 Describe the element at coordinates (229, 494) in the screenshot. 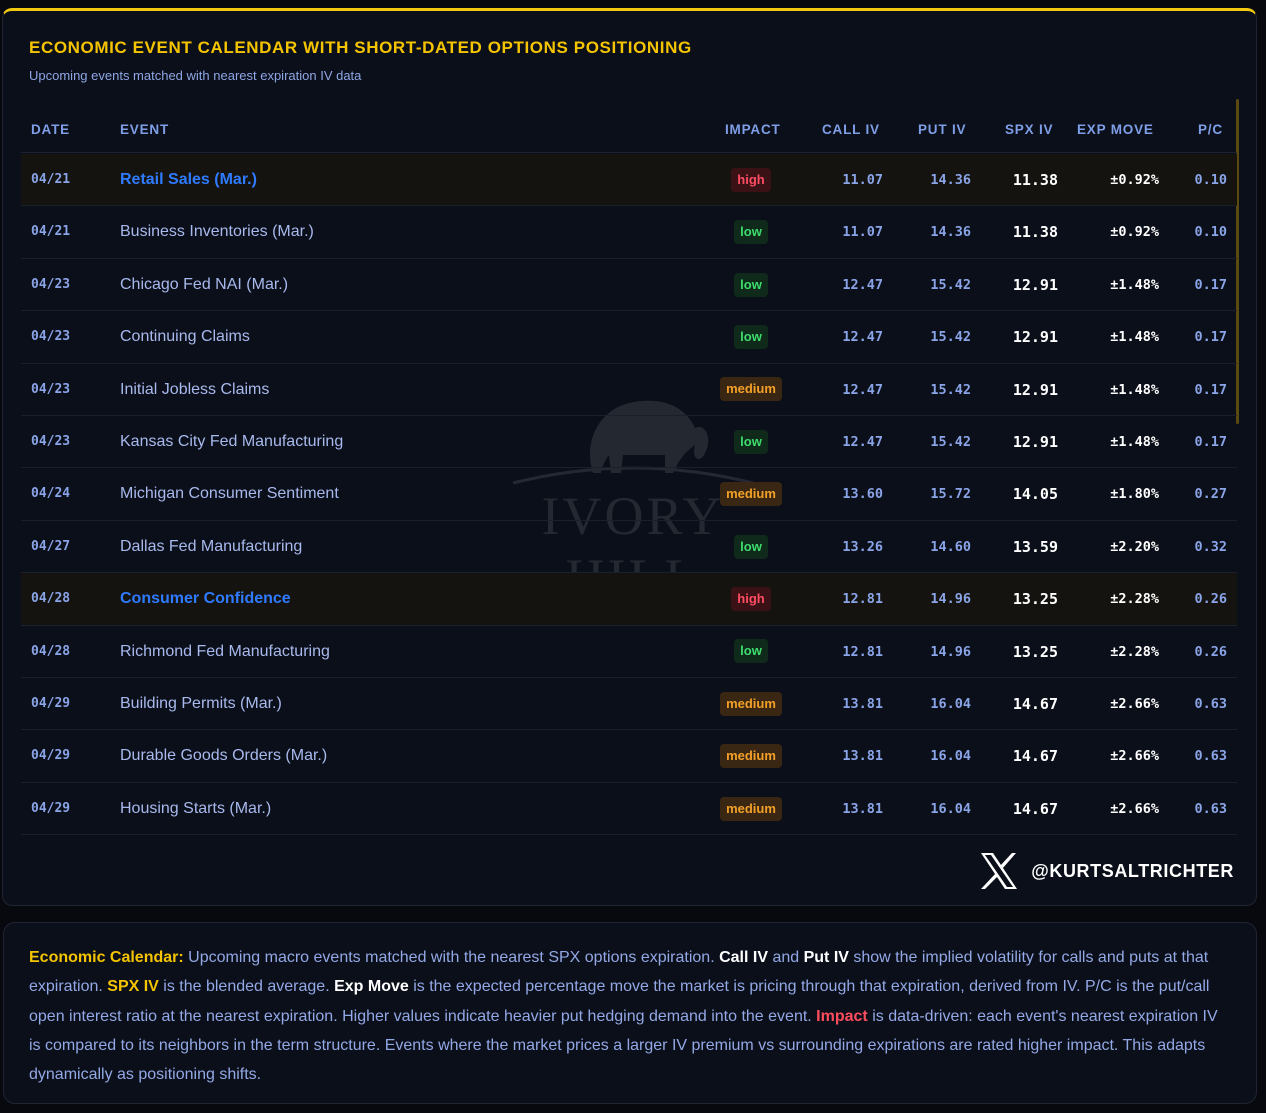

I see `row-event: Michigan Consumer Sentiment` at that location.